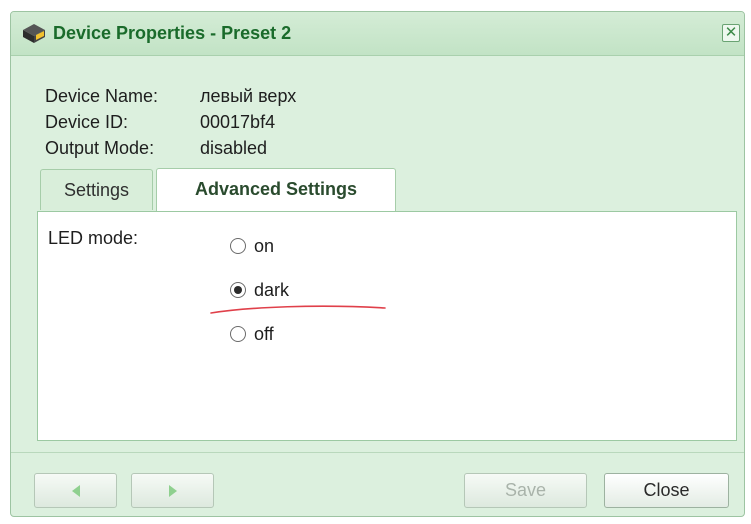 The image size is (751, 524). Describe the element at coordinates (666, 490) in the screenshot. I see `close-button: Close` at that location.